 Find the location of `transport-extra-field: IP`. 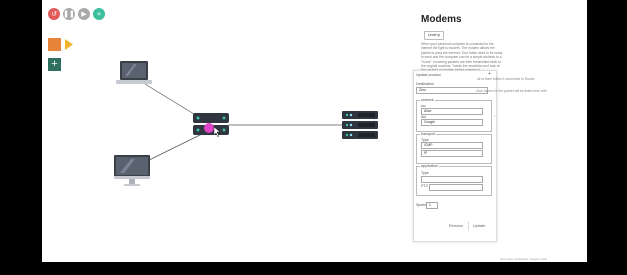

transport-extra-field: IP is located at coordinates (452, 153).